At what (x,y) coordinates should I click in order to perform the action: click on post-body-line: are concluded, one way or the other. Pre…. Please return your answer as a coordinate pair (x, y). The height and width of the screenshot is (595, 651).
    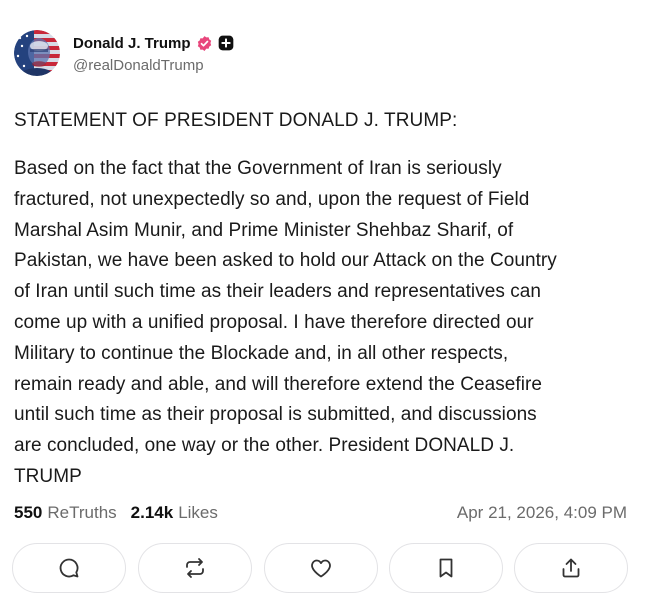
    Looking at the image, I should click on (264, 446).